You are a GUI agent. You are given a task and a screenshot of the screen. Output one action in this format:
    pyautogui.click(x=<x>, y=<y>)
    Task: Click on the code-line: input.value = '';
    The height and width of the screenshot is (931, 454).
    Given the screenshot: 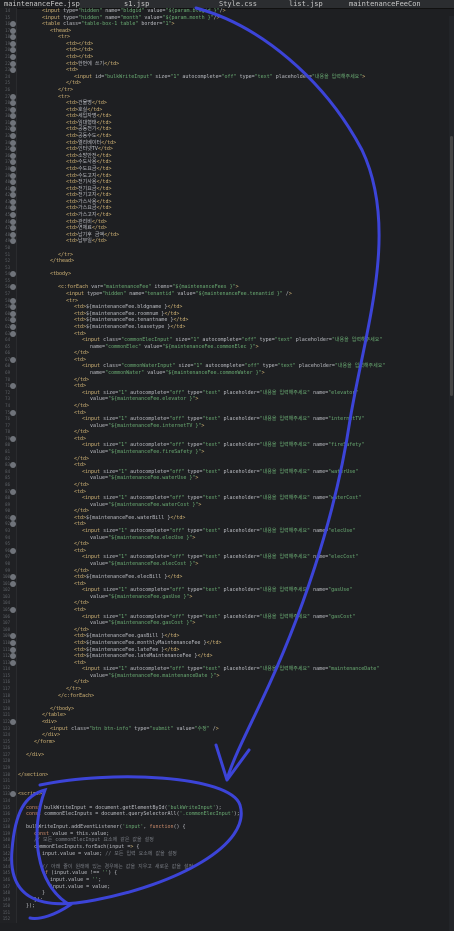 What is the action you would take?
    pyautogui.click(x=75, y=880)
    